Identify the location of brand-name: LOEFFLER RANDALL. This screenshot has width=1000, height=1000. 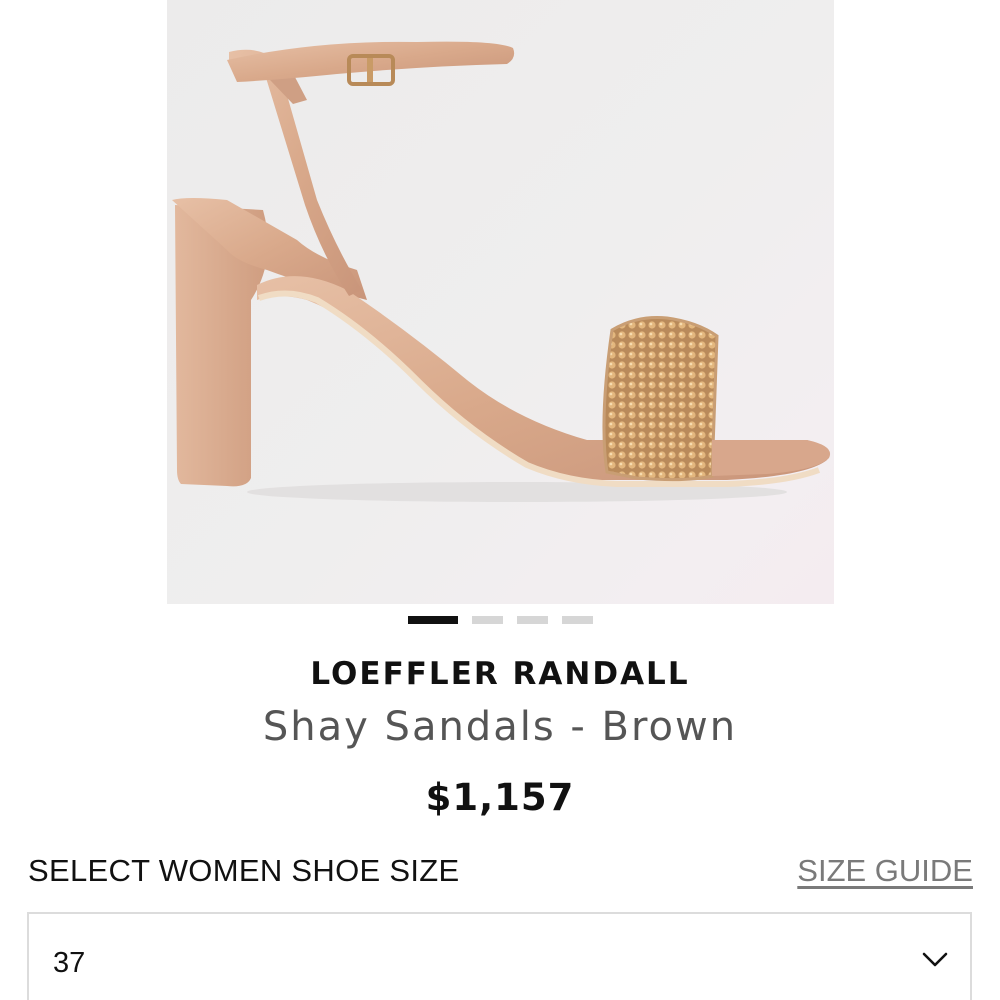
(500, 674).